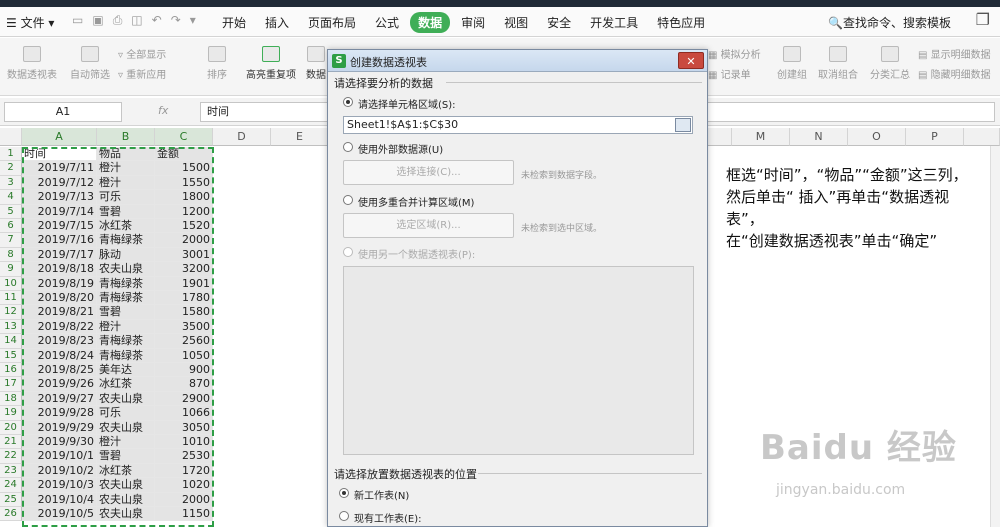 This screenshot has width=1000, height=527. I want to click on select-all-corner, so click(11, 137).